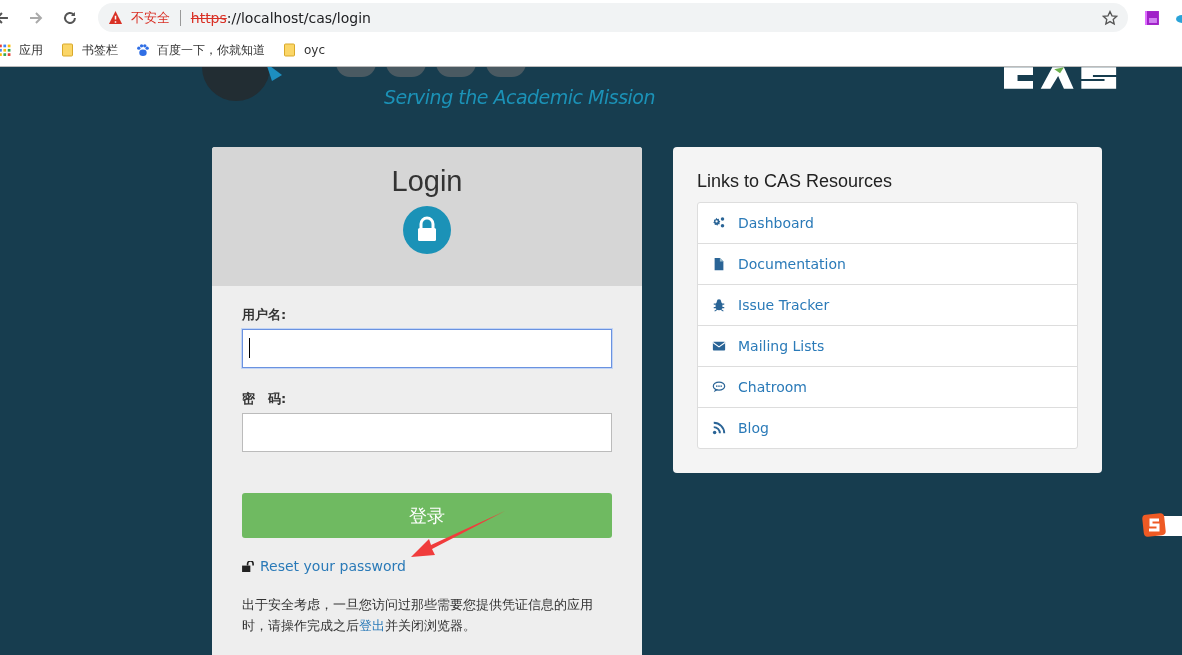 The image size is (1182, 655). What do you see at coordinates (887, 223) in the screenshot?
I see `resource-link: Dashboard` at bounding box center [887, 223].